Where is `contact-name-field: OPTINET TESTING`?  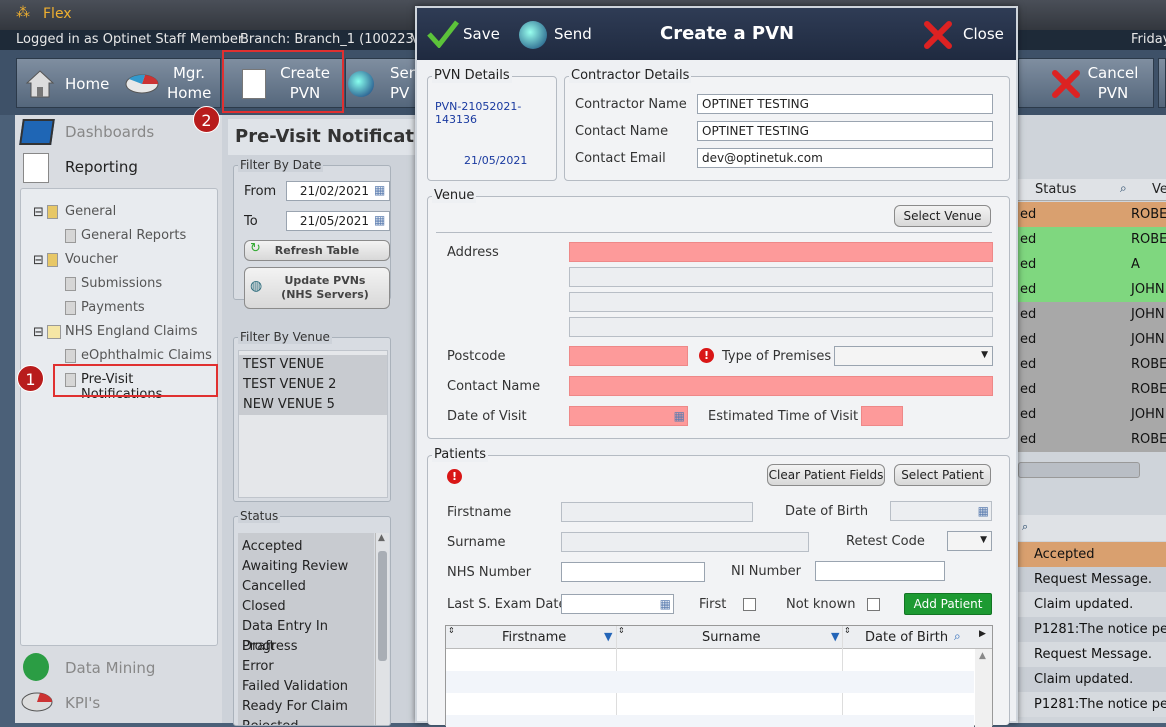
contact-name-field: OPTINET TESTING is located at coordinates (845, 131).